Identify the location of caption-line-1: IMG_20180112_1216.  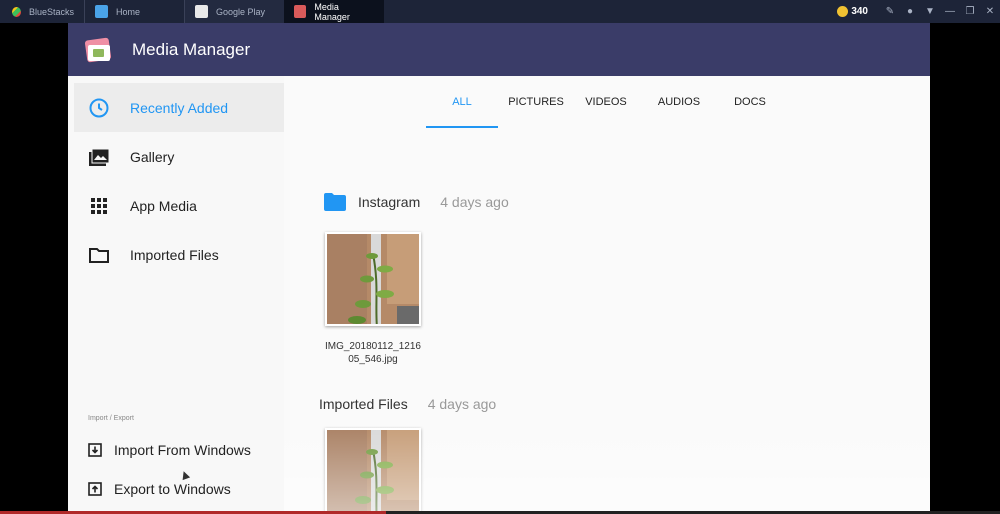
(372, 346).